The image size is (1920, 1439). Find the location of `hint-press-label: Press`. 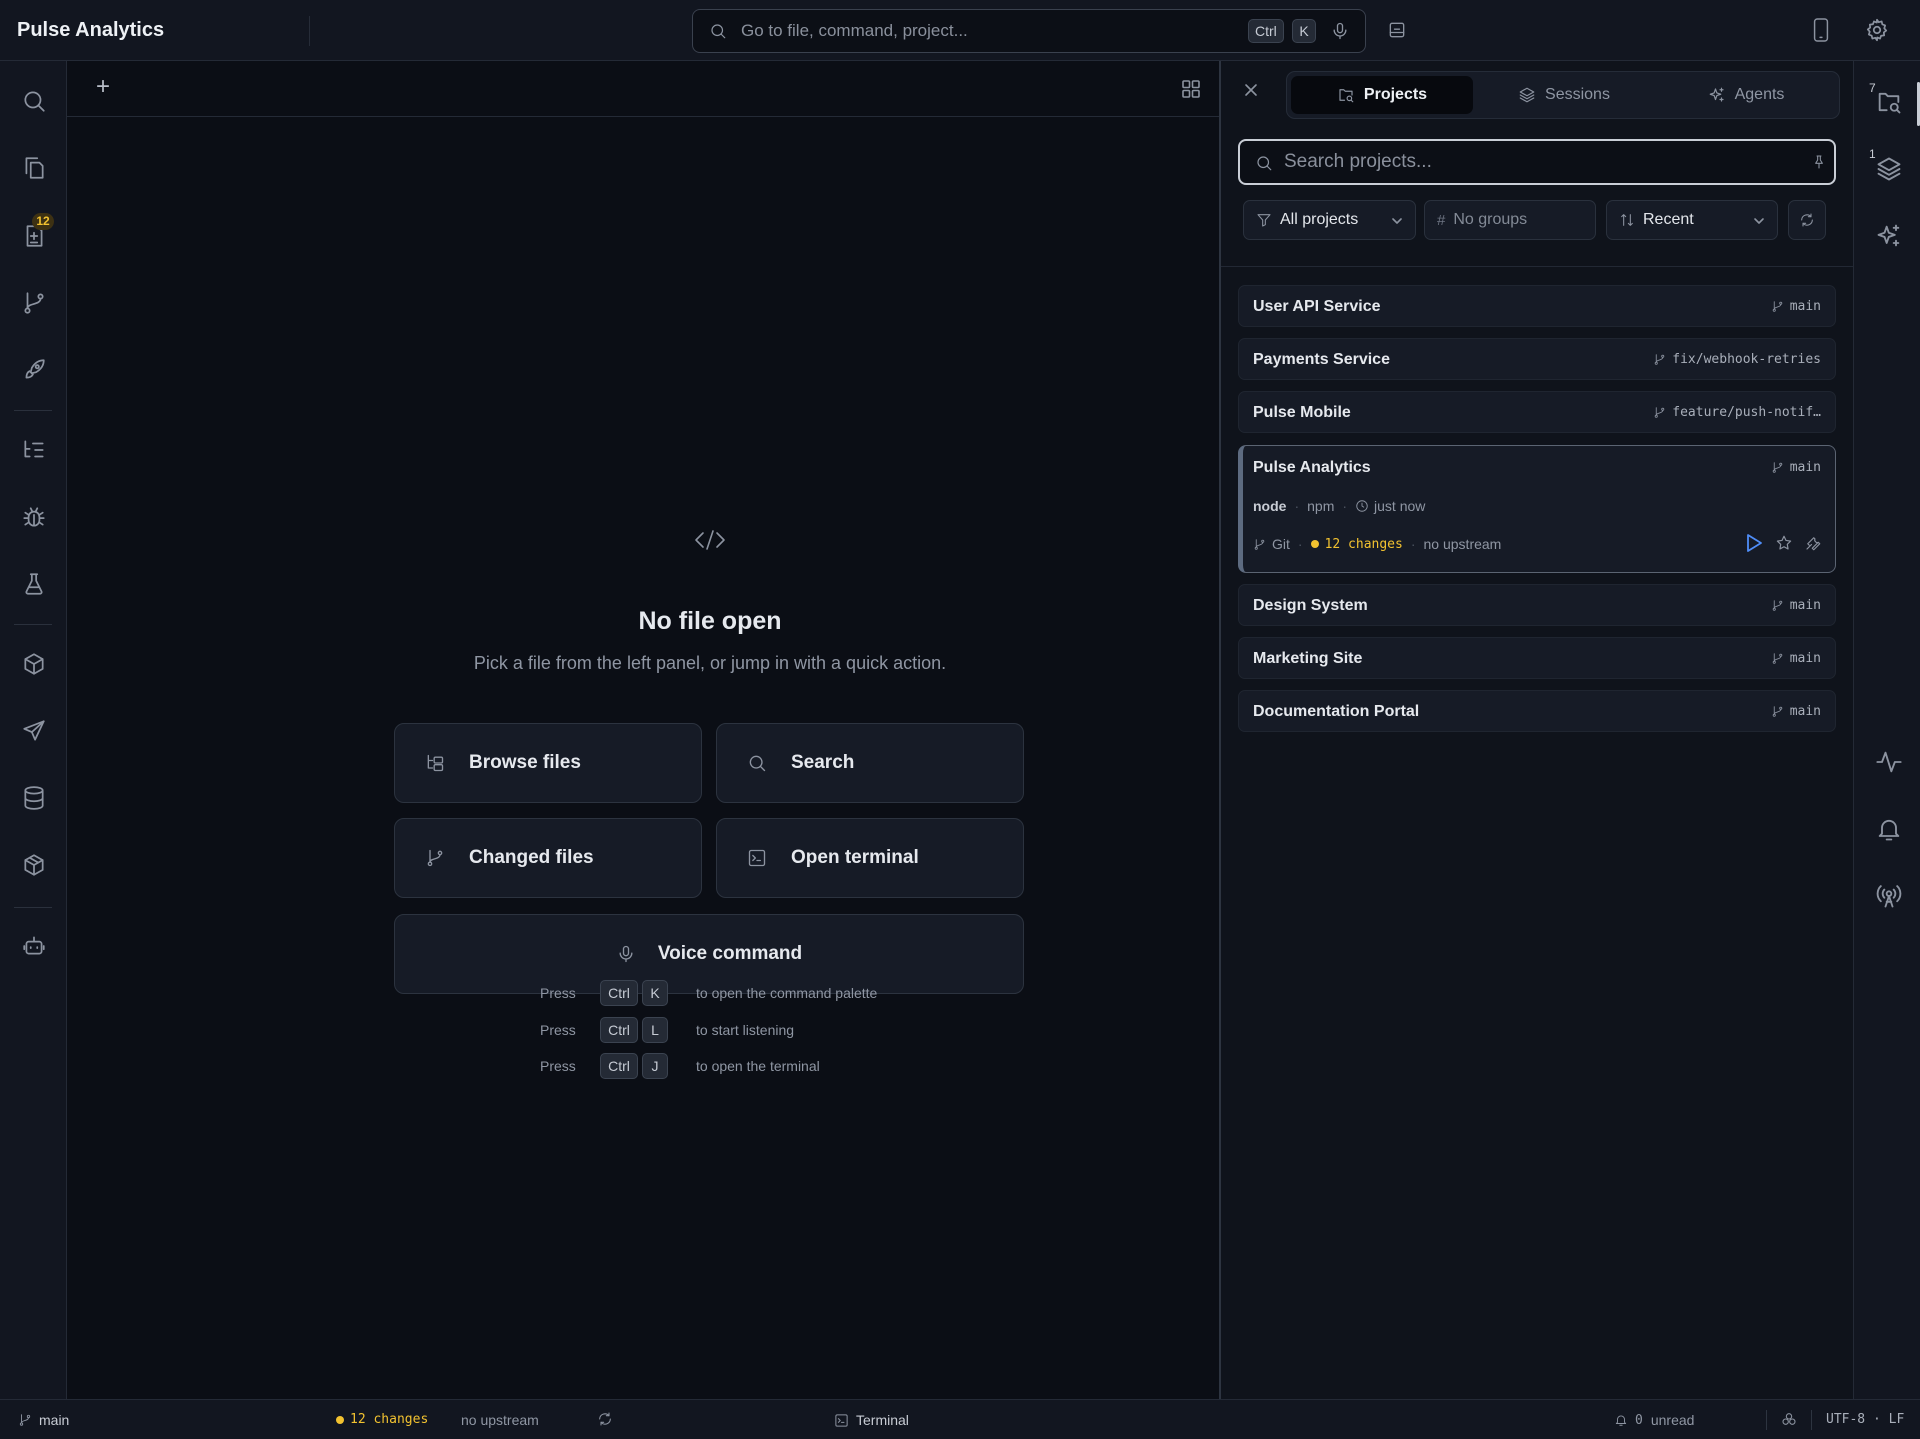

hint-press-label: Press is located at coordinates (558, 1066).